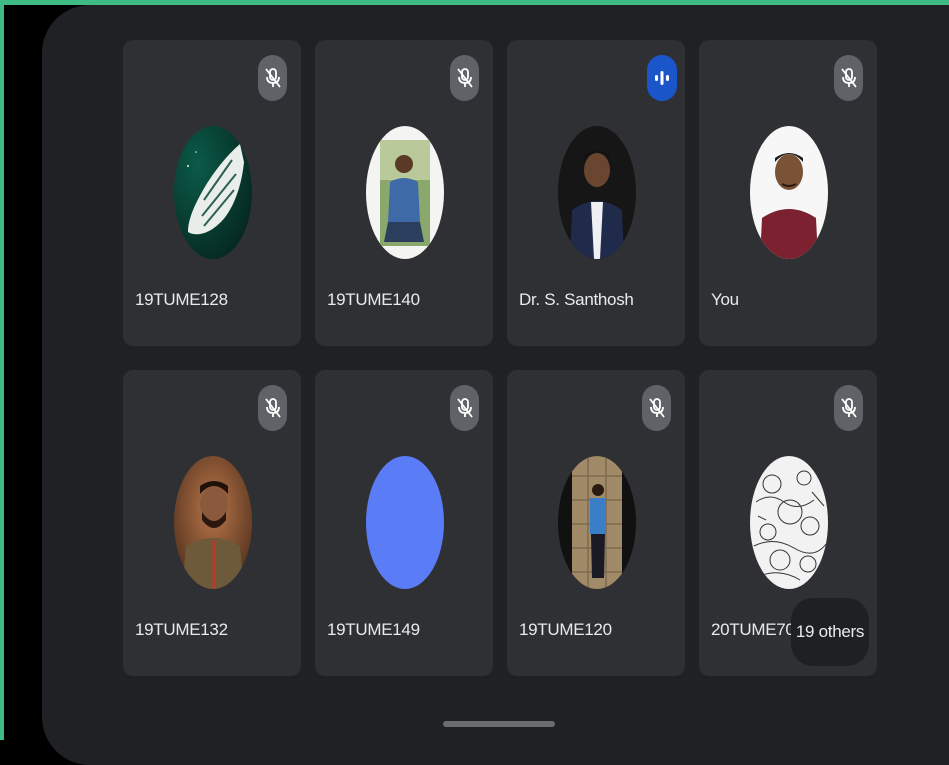  Describe the element at coordinates (181, 629) in the screenshot. I see `participant-name: 19TUME132` at that location.